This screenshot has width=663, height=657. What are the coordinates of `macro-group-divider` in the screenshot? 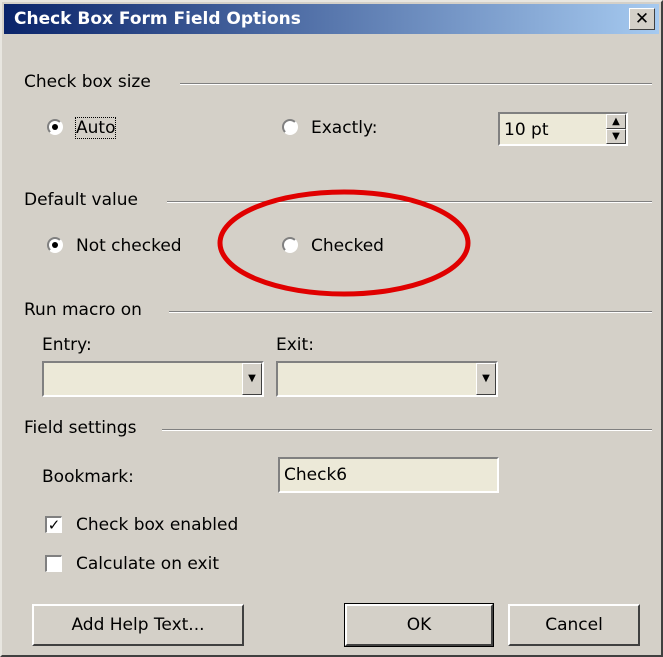 It's located at (410, 312).